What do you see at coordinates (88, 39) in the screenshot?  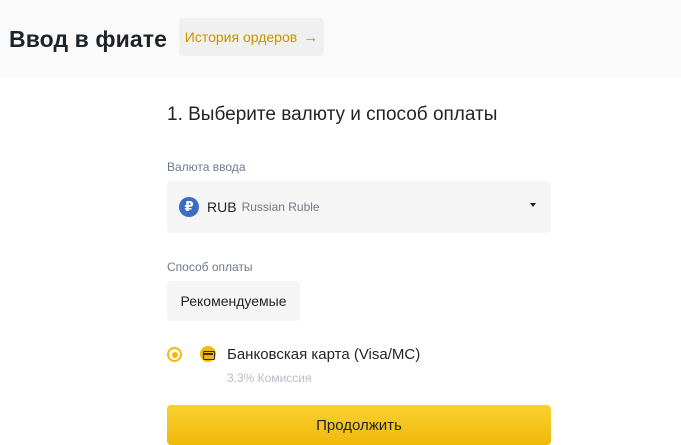 I see `page-title: Ввод в фиате` at bounding box center [88, 39].